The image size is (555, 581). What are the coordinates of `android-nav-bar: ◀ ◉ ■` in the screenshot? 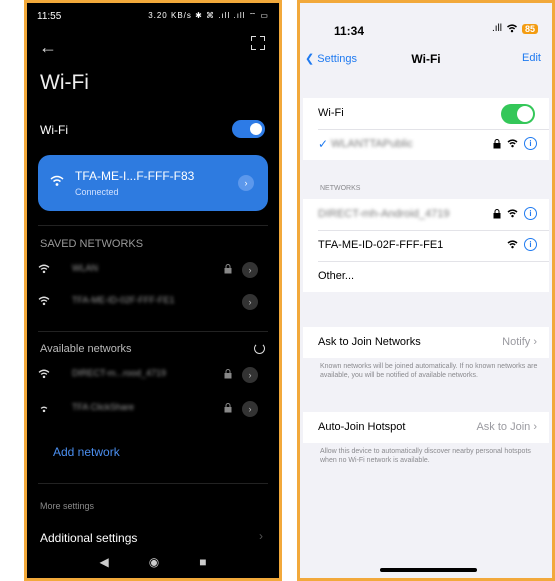 It's located at (153, 562).